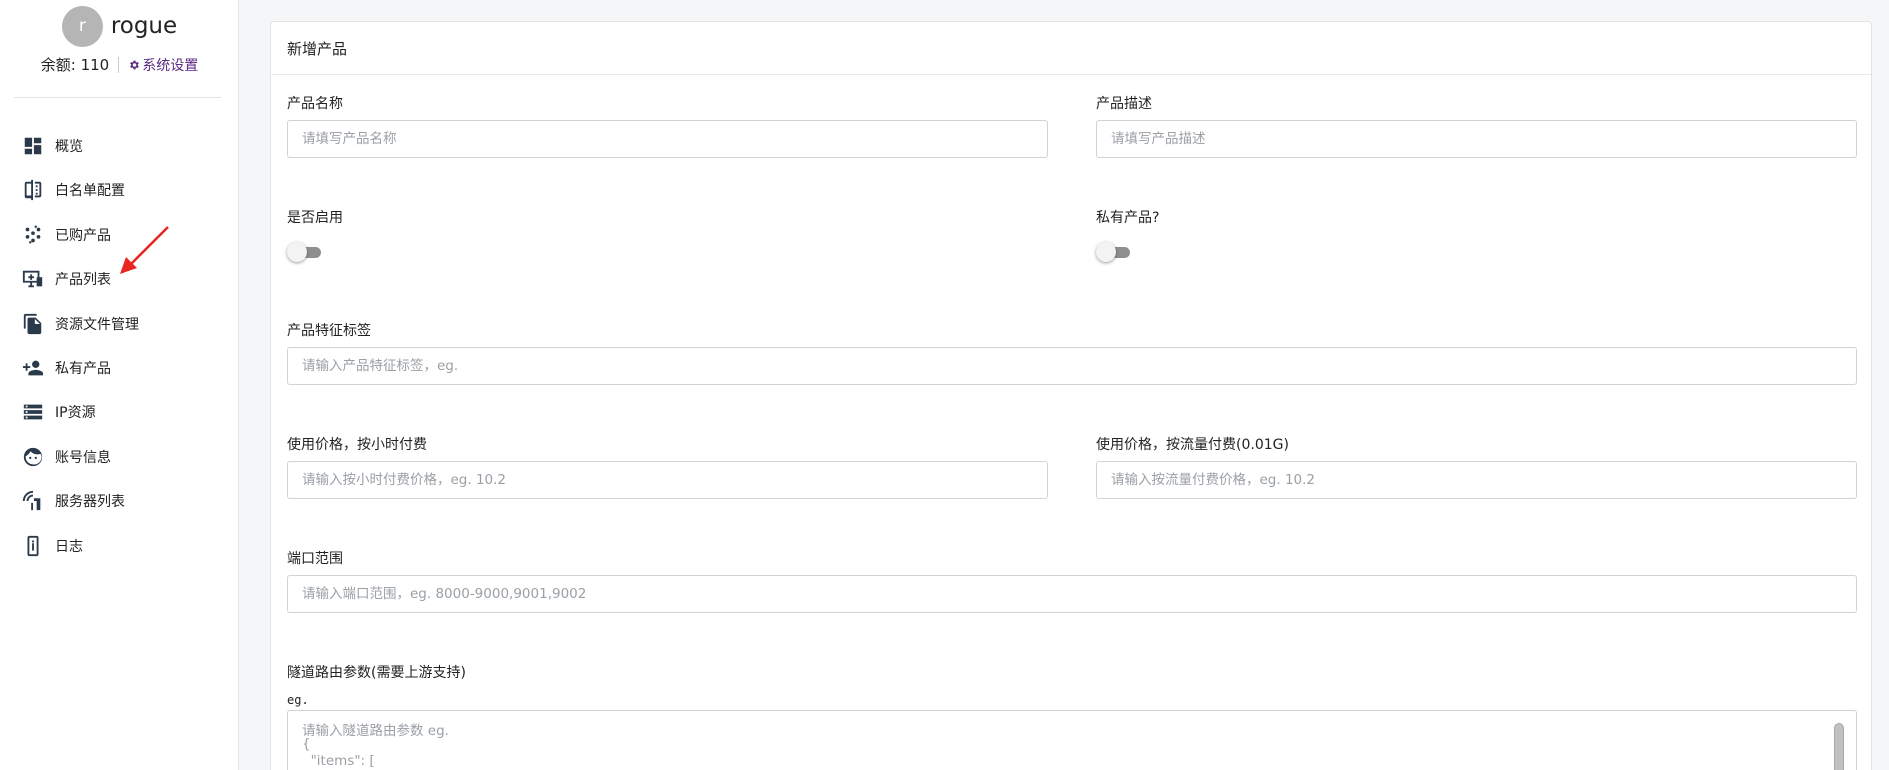  Describe the element at coordinates (117, 97) in the screenshot. I see `sidebar-divider` at that location.